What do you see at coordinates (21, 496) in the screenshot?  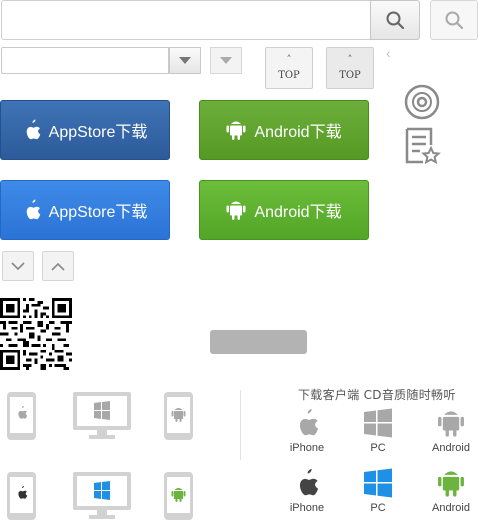 I see `phone-apple-icon-active` at bounding box center [21, 496].